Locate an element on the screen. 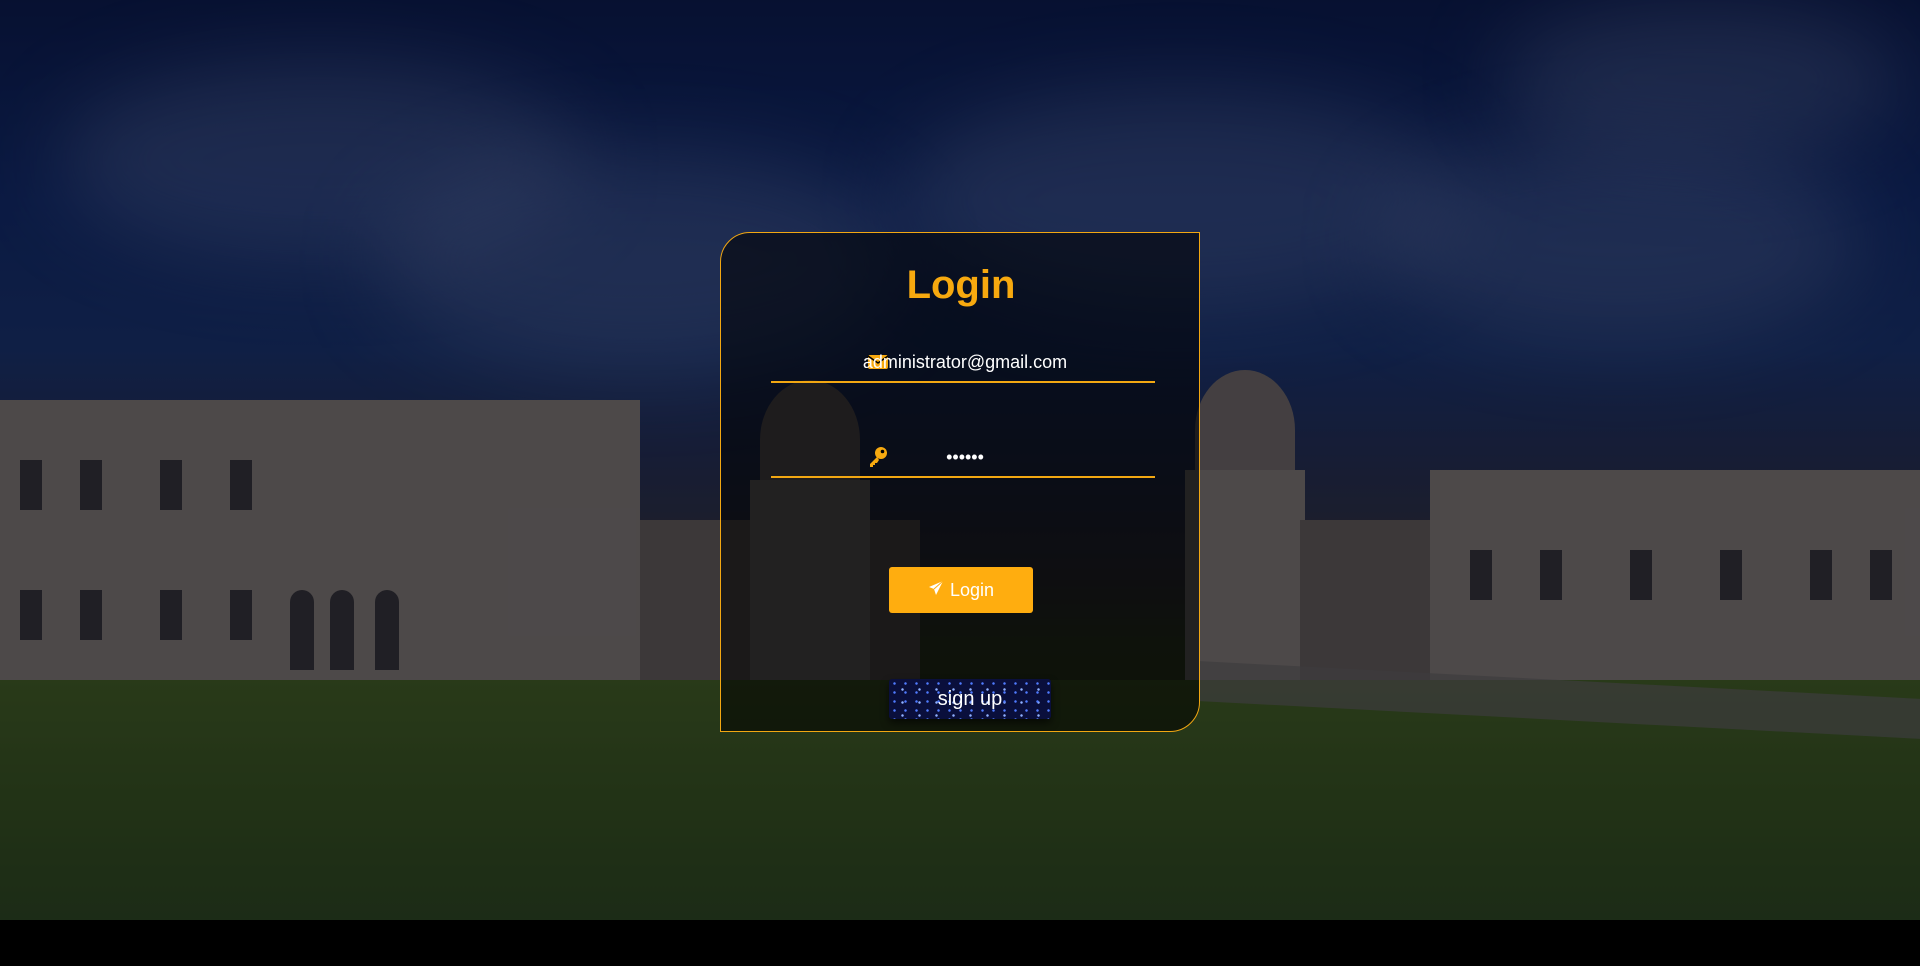  email-field-wrapper is located at coordinates (965, 362).